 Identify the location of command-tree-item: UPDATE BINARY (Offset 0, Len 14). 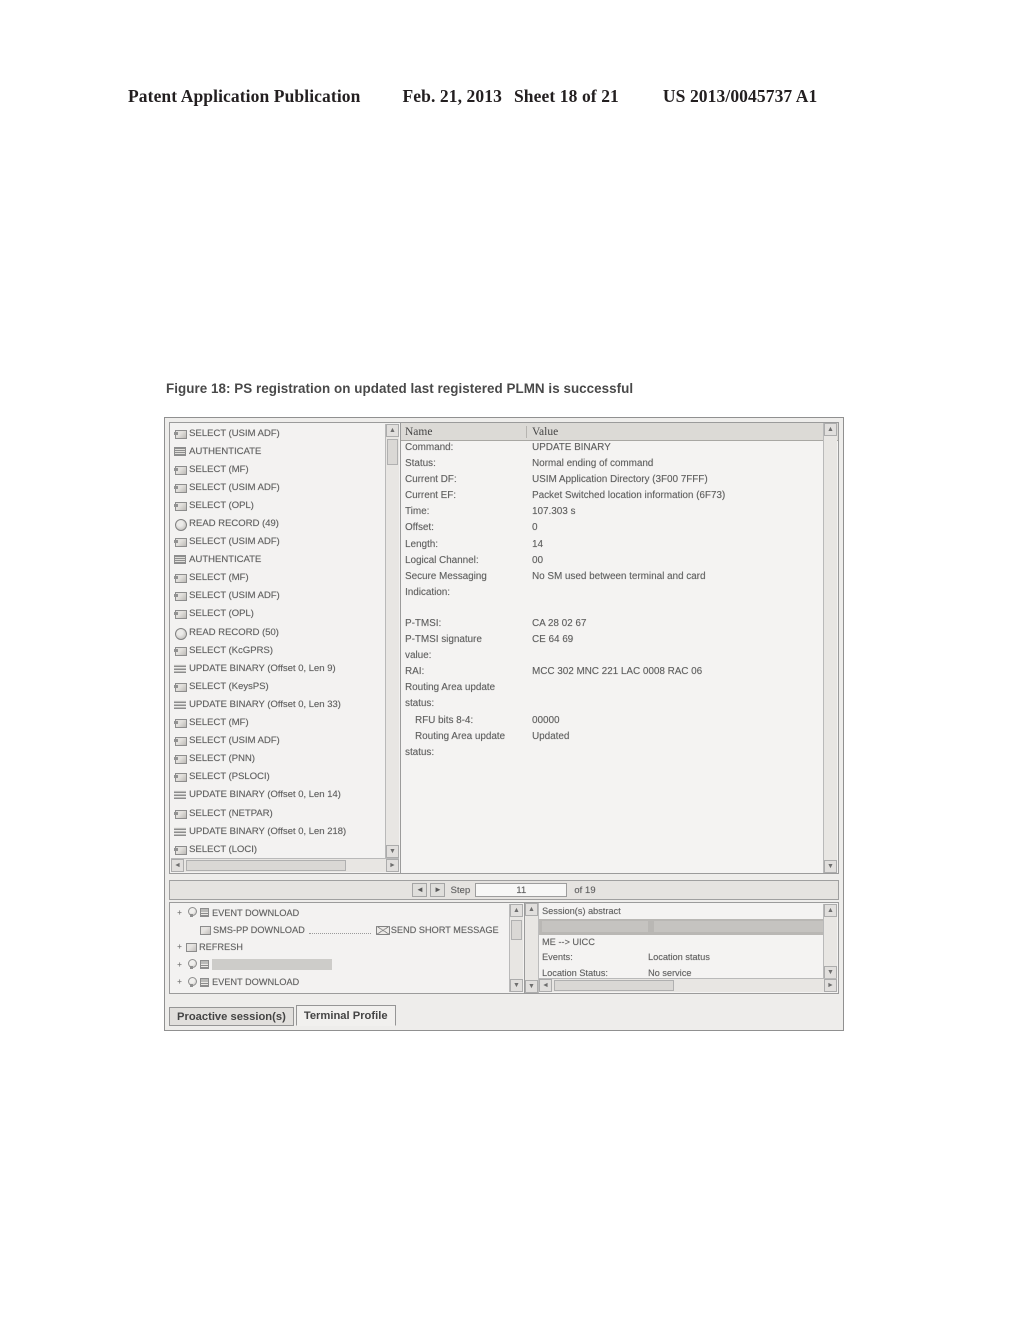
(278, 795).